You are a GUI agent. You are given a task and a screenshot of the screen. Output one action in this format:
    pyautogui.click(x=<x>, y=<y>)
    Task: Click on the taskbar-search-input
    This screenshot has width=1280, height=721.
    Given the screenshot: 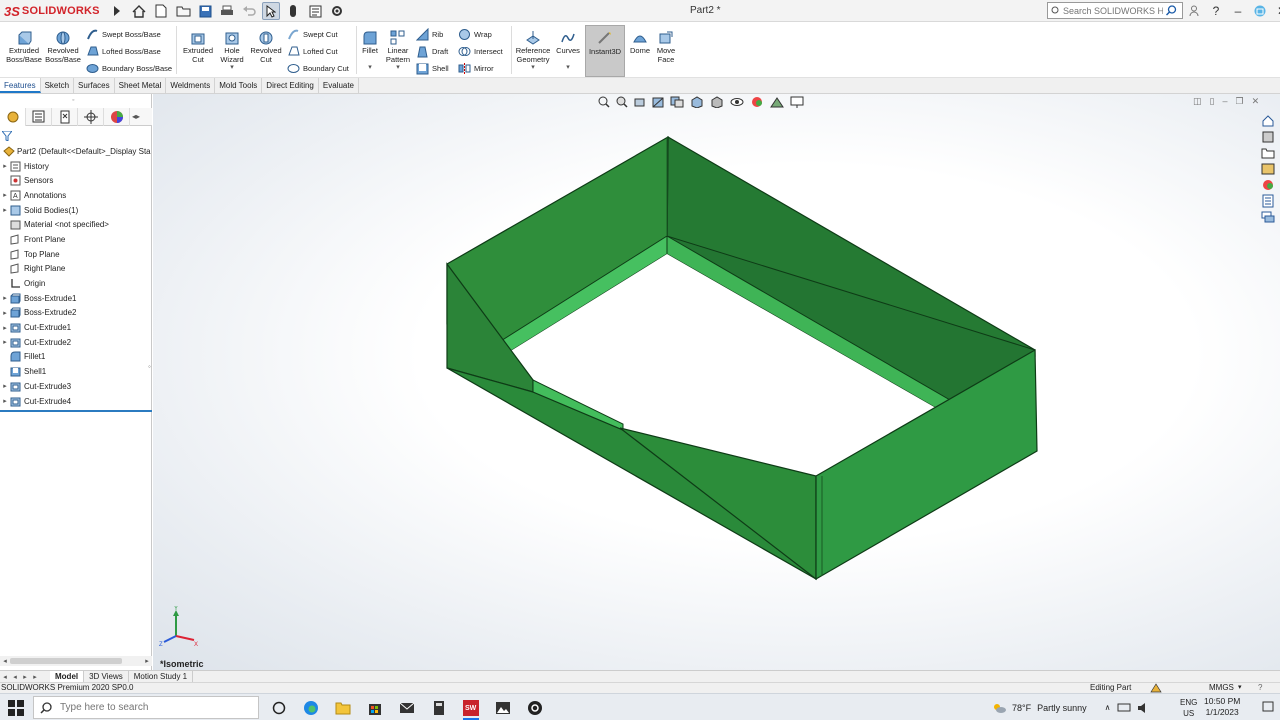 What is the action you would take?
    pyautogui.click(x=150, y=707)
    